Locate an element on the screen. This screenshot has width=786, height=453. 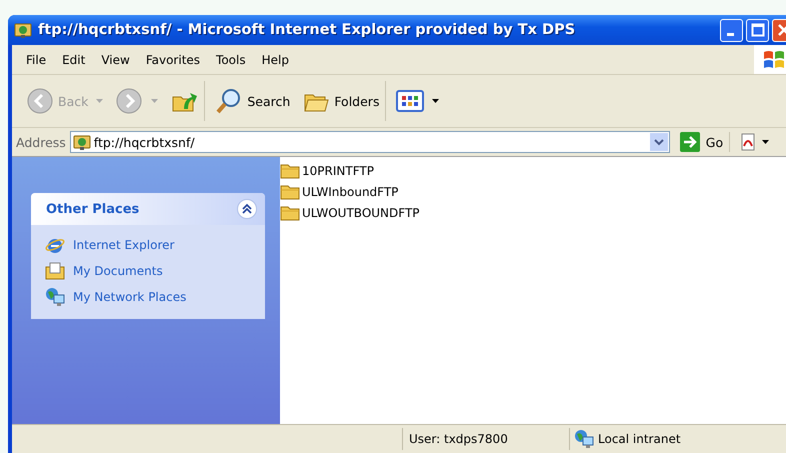
menu-item: View is located at coordinates (115, 59).